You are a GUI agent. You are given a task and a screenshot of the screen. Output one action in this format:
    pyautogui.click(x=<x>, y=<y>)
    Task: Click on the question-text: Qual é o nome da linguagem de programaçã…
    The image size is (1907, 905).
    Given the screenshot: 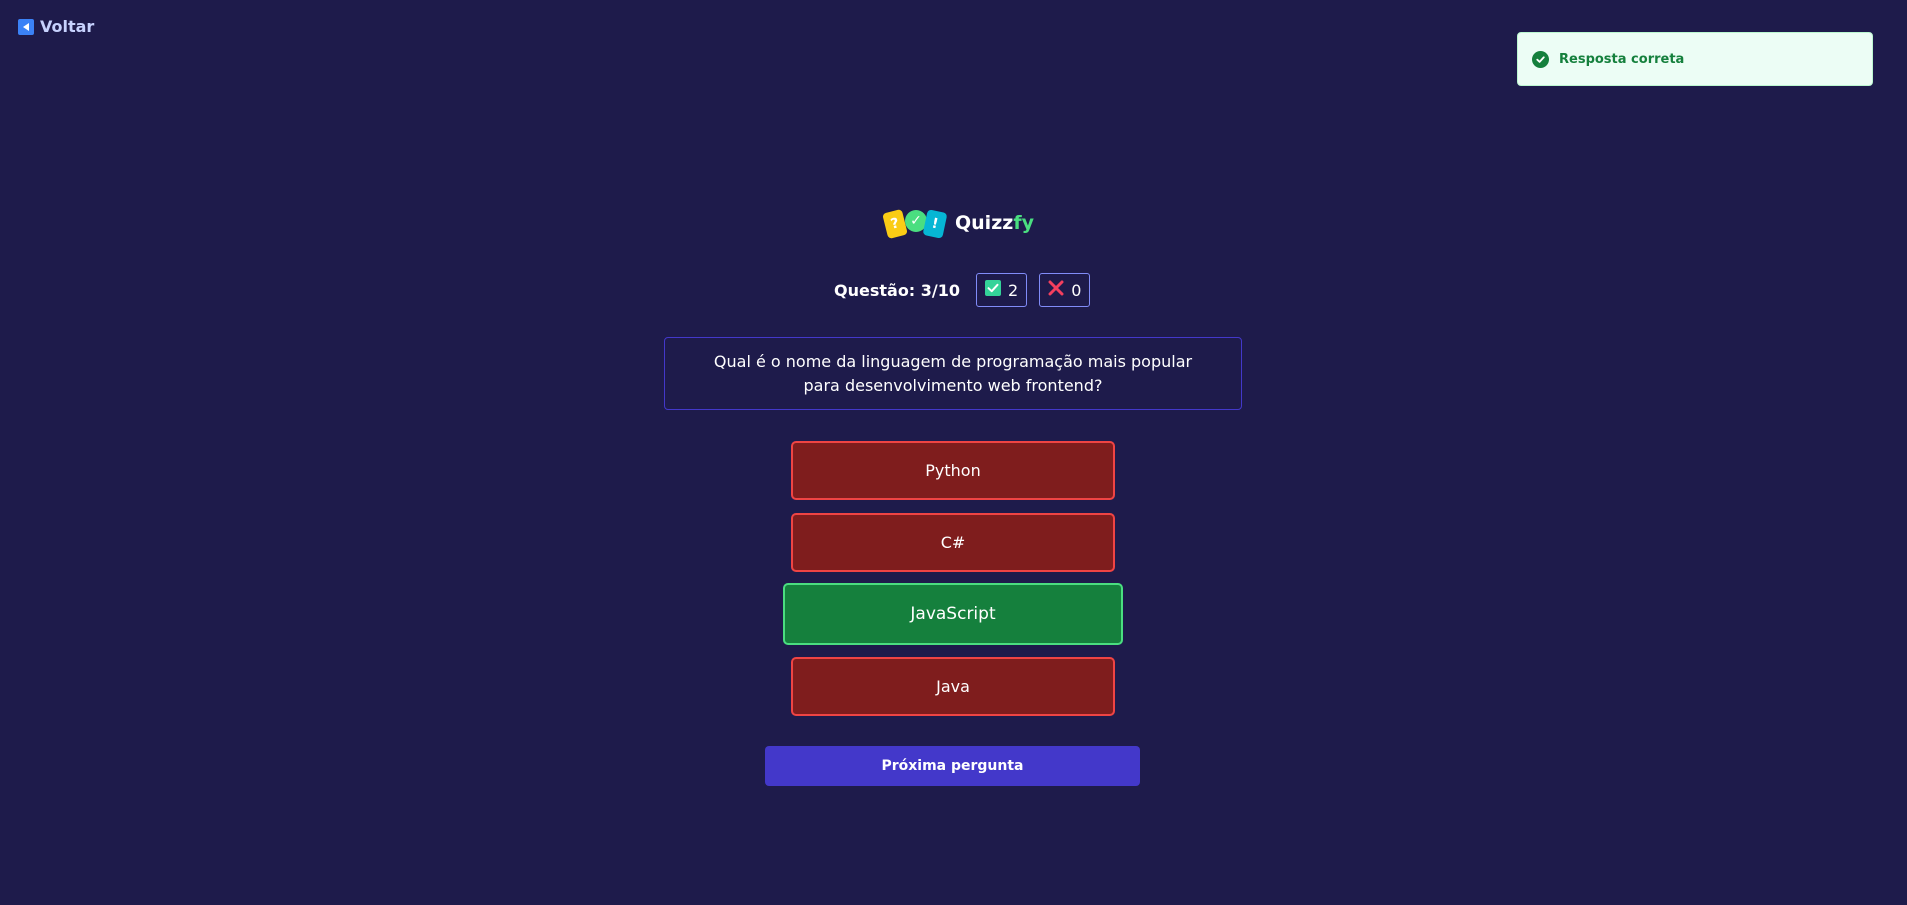 What is the action you would take?
    pyautogui.click(x=953, y=373)
    